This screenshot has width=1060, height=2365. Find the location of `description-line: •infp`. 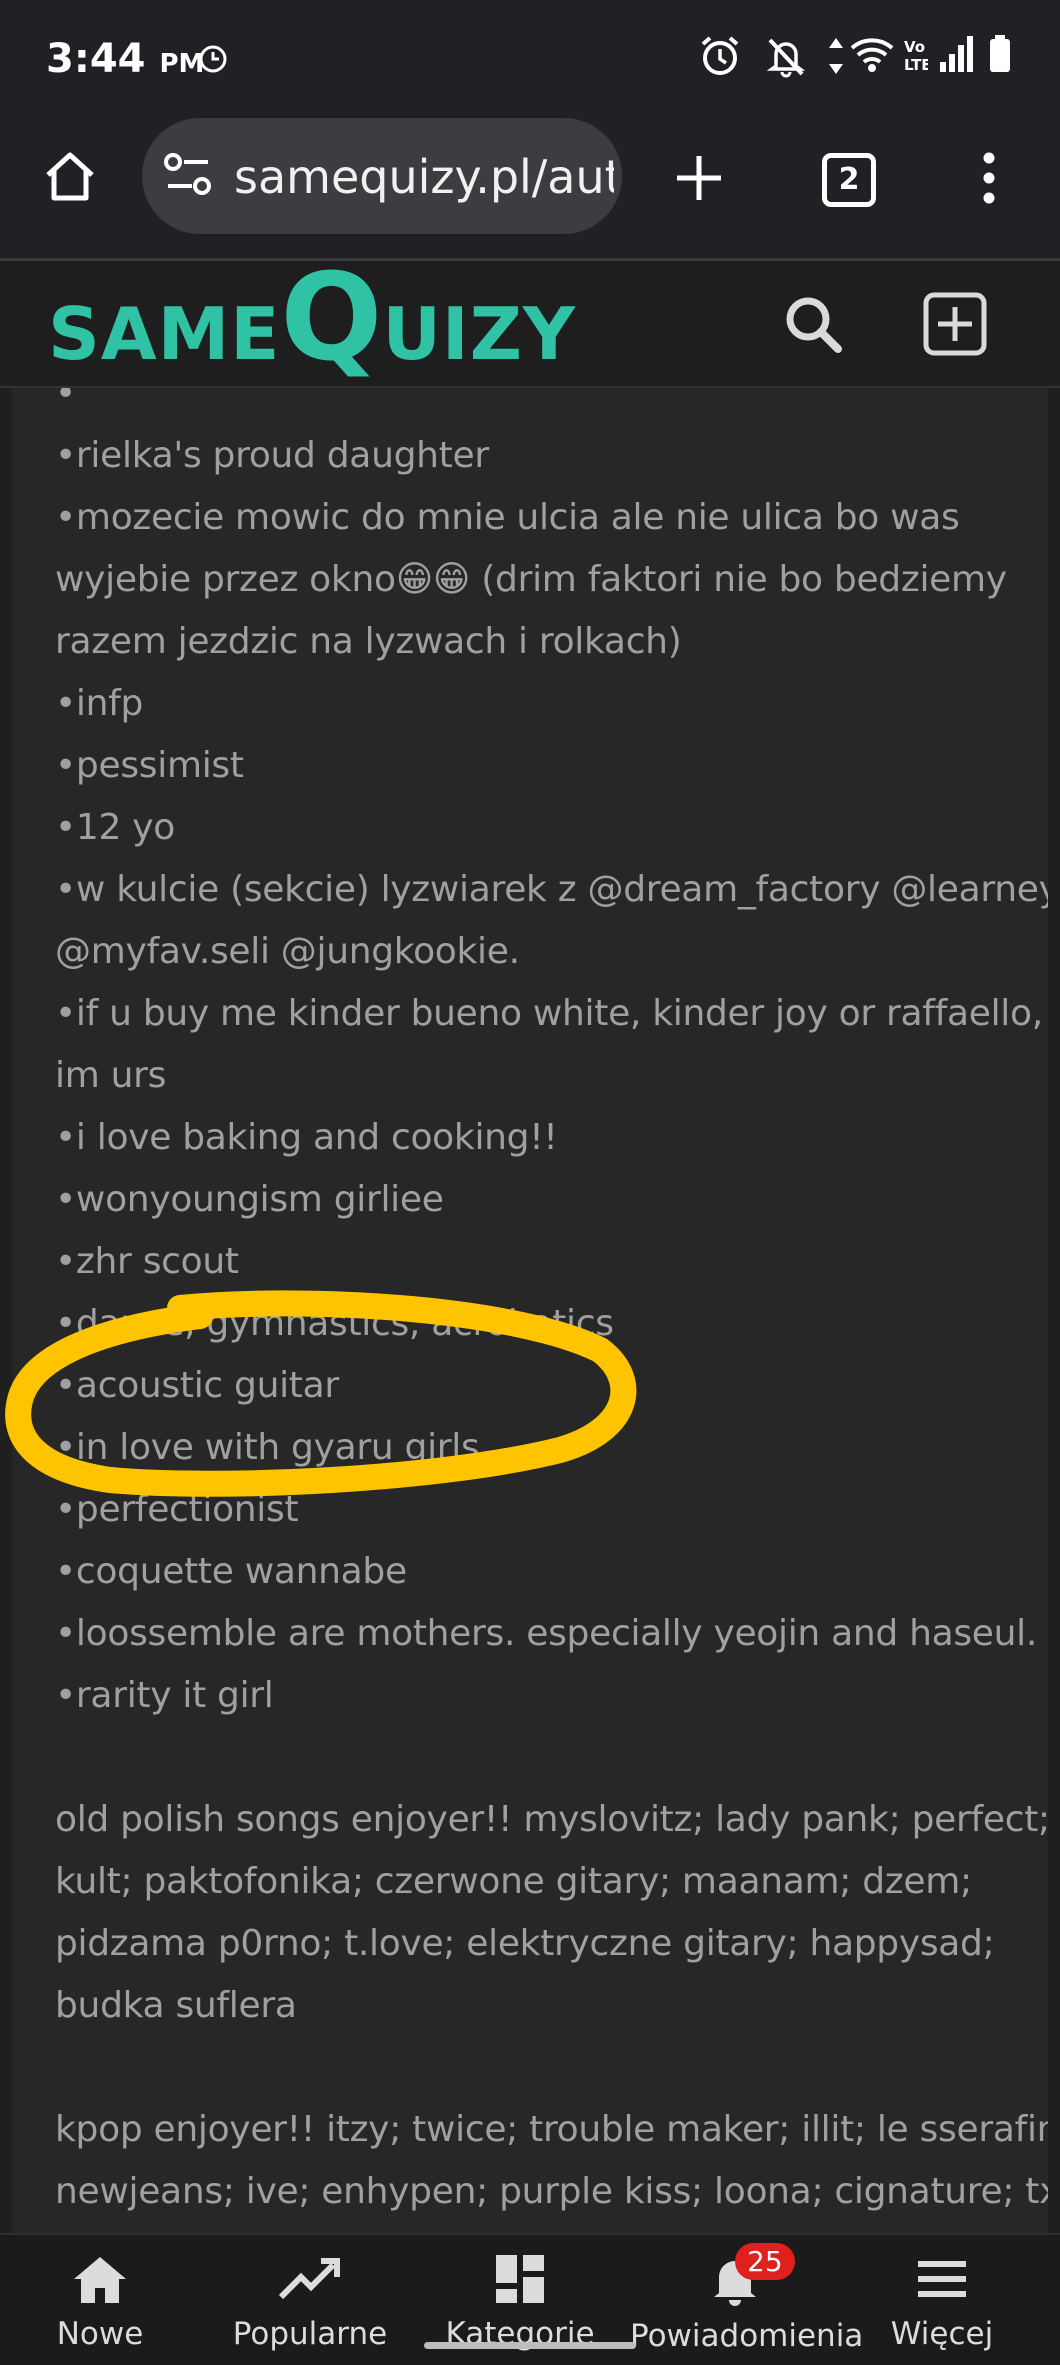

description-line: •infp is located at coordinates (99, 703).